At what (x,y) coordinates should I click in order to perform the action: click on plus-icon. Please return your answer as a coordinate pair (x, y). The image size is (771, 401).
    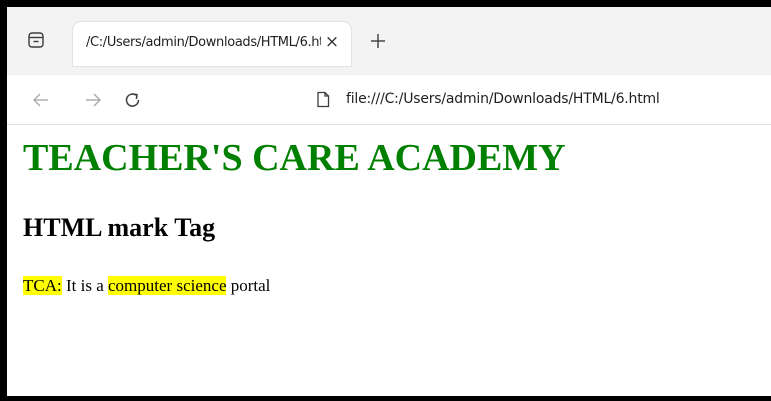
    Looking at the image, I should click on (378, 41).